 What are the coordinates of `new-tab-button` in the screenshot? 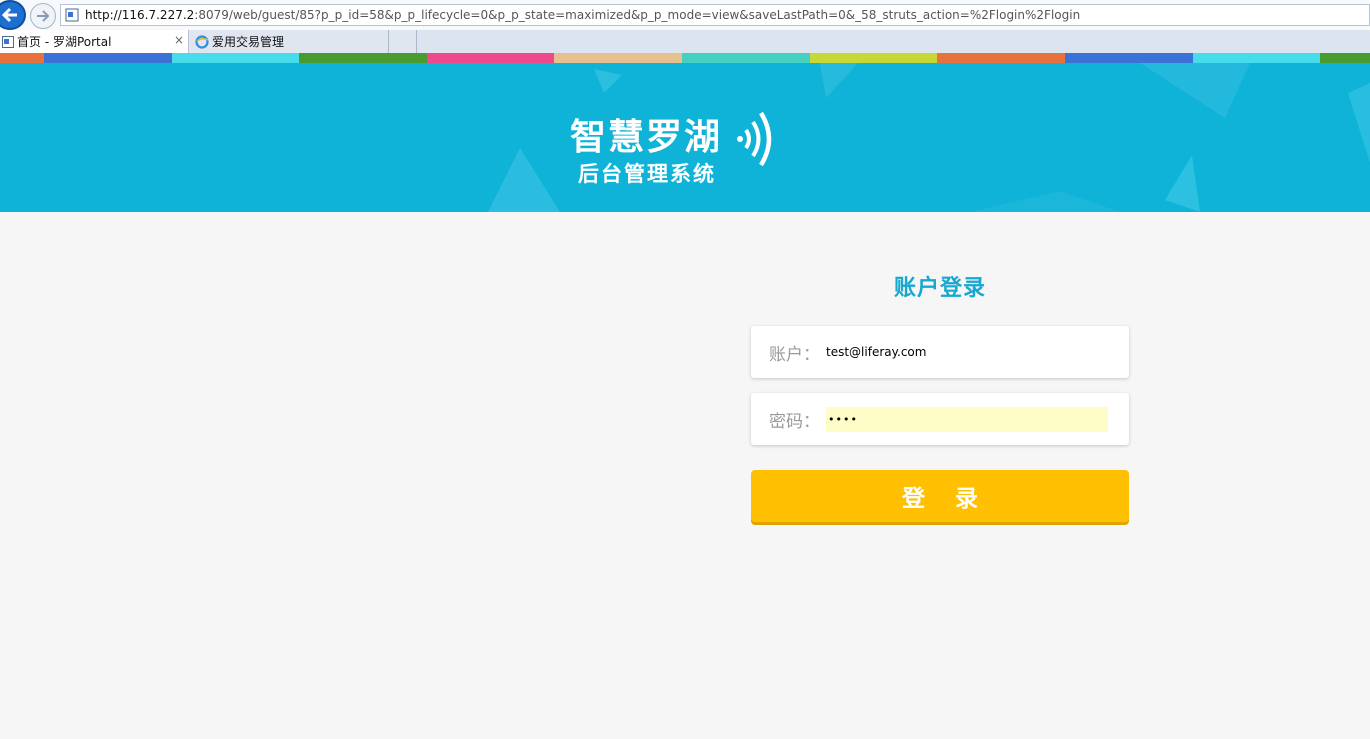 It's located at (403, 41).